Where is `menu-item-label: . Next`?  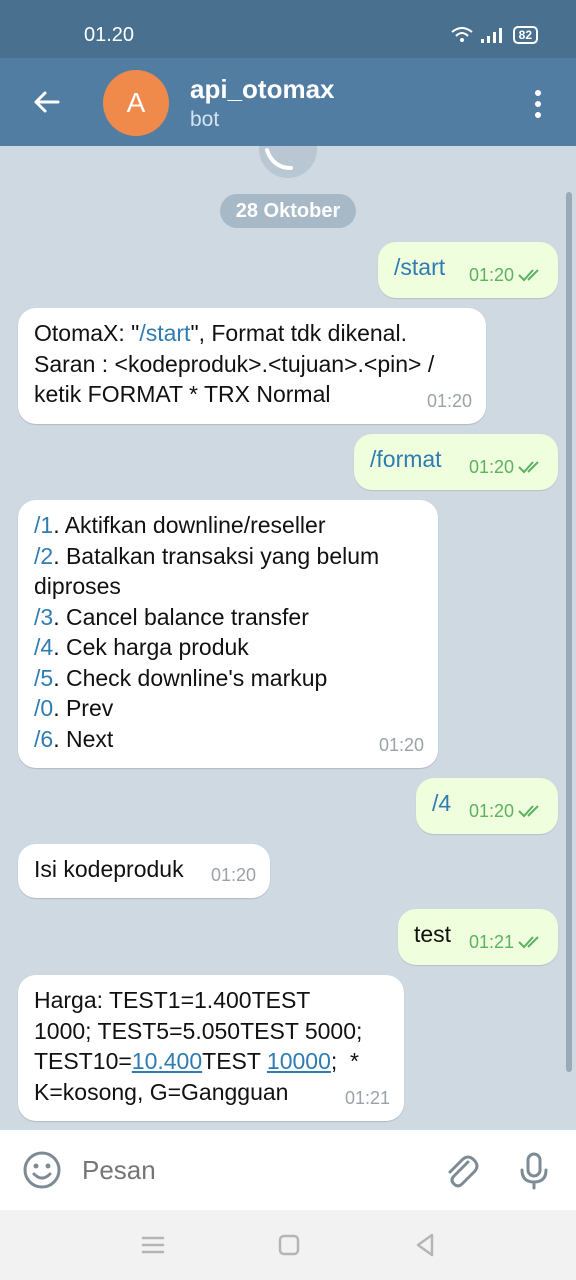 menu-item-label: . Next is located at coordinates (83, 738).